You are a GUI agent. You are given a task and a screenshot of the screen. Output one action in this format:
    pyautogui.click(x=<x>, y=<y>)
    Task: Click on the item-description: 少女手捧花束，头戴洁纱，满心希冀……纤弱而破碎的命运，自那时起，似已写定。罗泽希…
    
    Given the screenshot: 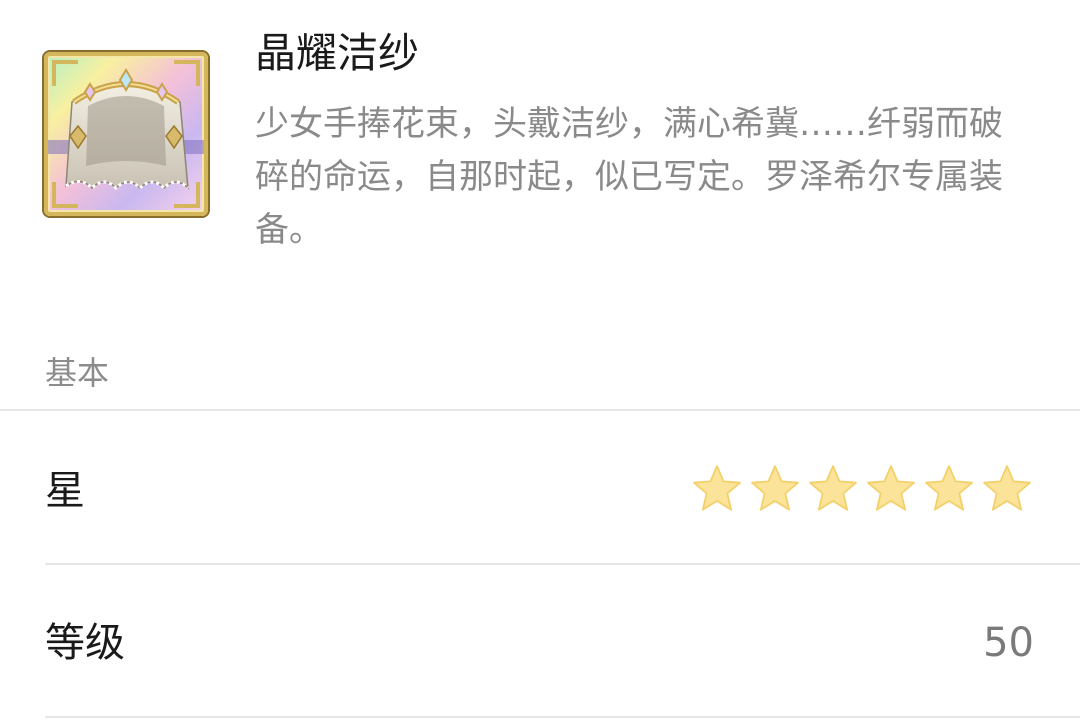 What is the action you would take?
    pyautogui.click(x=629, y=177)
    